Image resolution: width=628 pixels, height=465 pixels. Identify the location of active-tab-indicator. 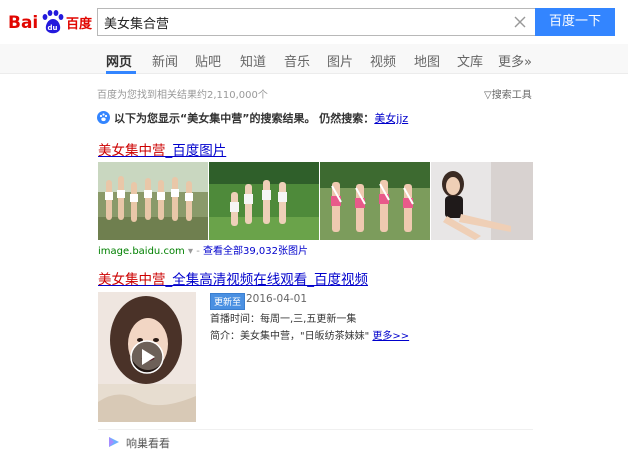
(121, 72).